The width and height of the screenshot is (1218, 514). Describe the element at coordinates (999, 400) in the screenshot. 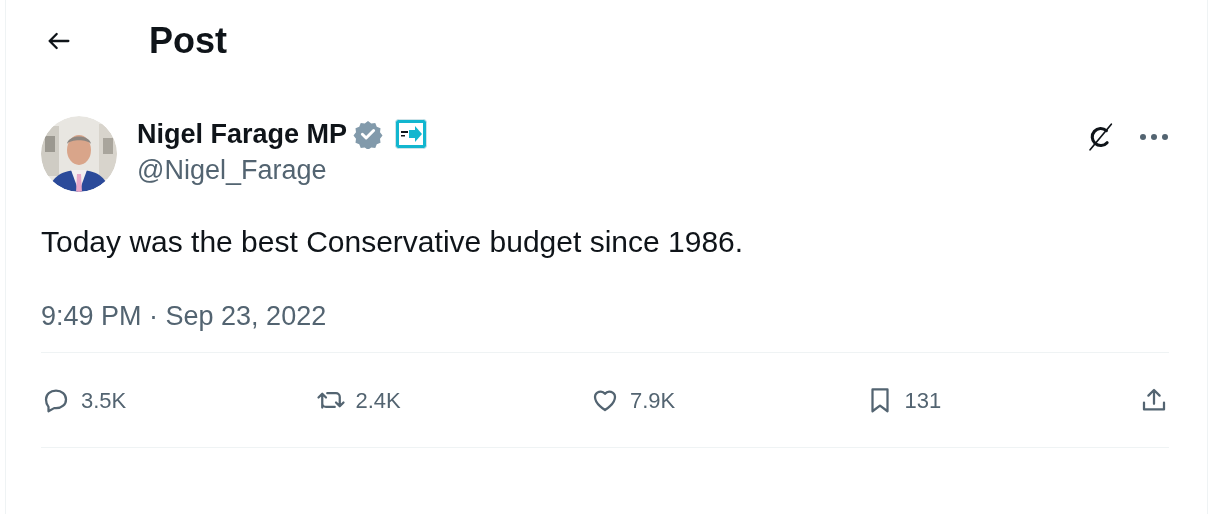

I see `bookmark-button: 131` at that location.